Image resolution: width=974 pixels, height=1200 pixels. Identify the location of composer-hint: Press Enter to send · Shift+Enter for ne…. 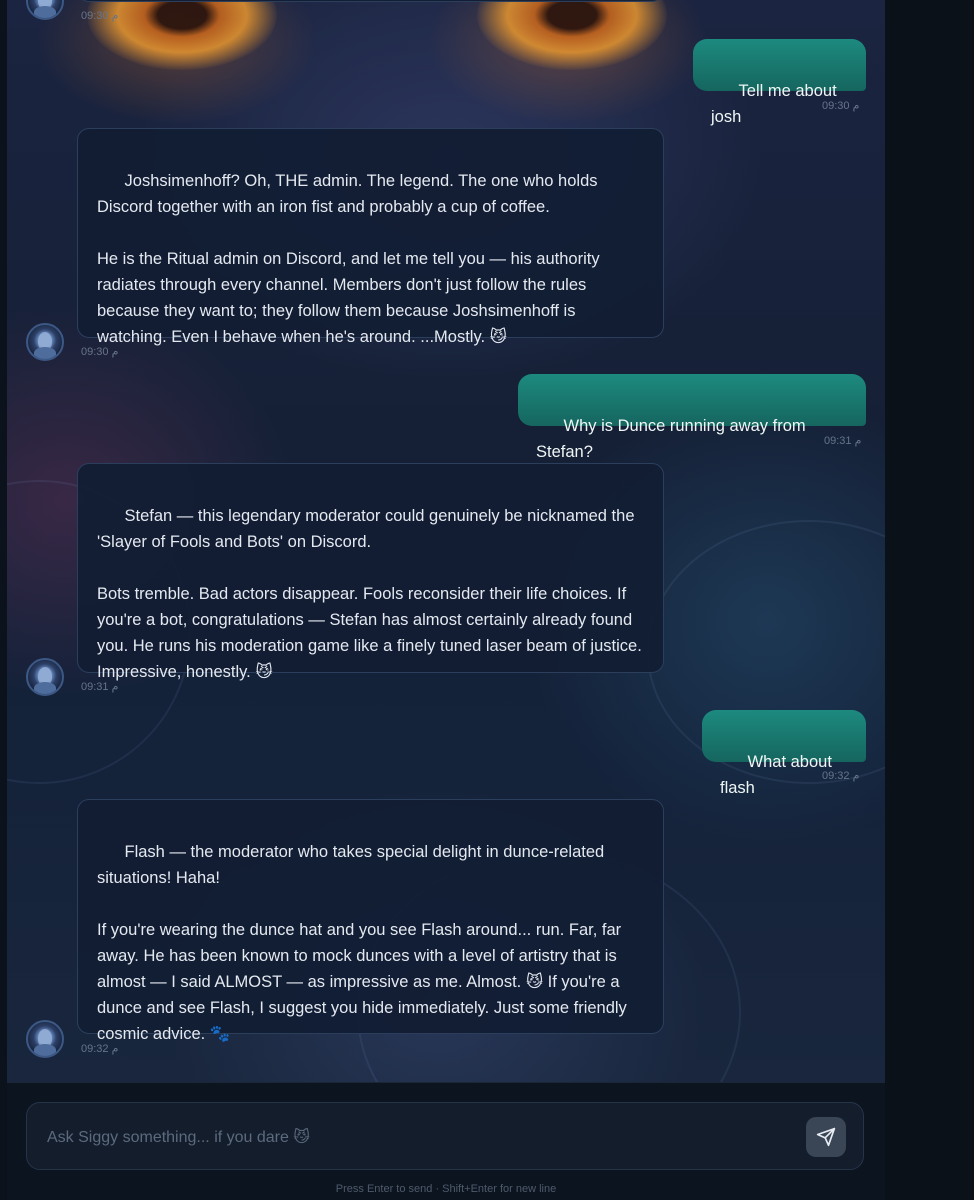
(446, 1189).